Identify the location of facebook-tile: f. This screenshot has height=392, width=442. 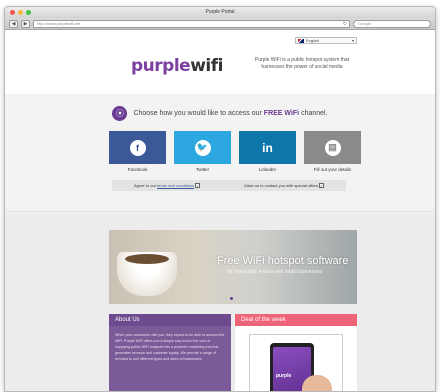
(137, 147).